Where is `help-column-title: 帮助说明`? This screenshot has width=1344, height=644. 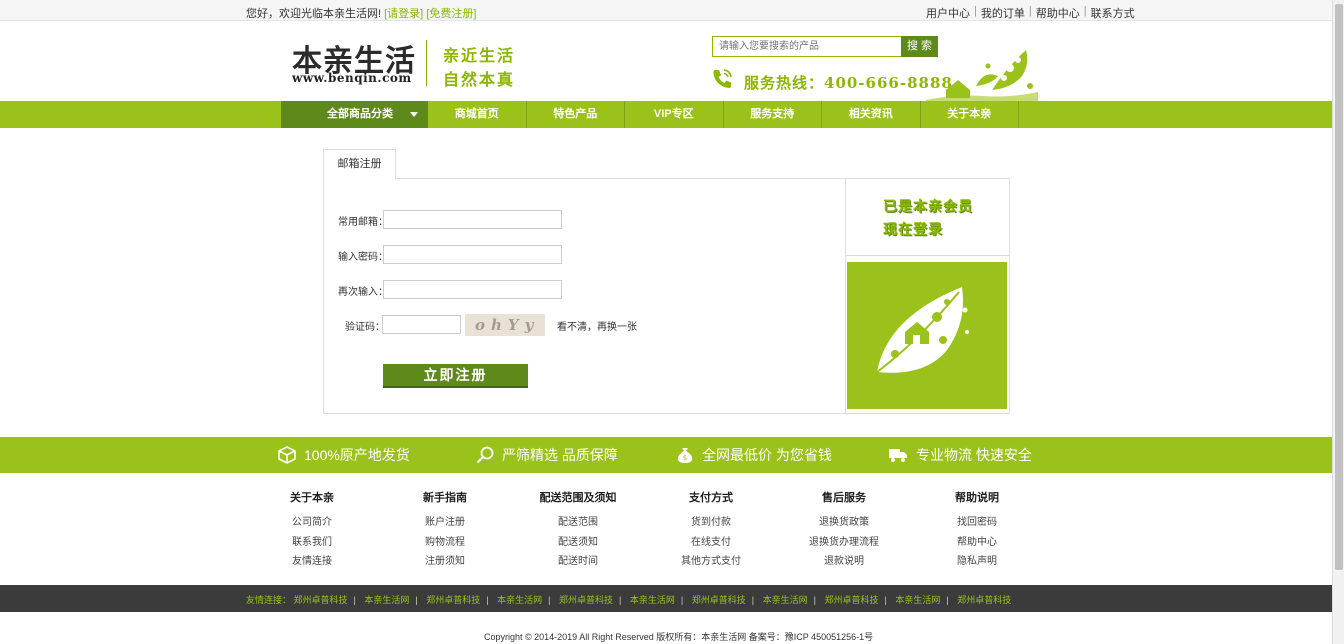 help-column-title: 帮助说明 is located at coordinates (977, 498).